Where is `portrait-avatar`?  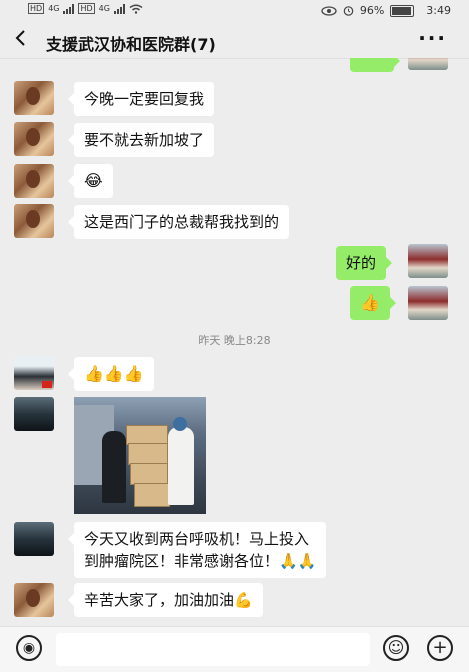
portrait-avatar is located at coordinates (34, 373).